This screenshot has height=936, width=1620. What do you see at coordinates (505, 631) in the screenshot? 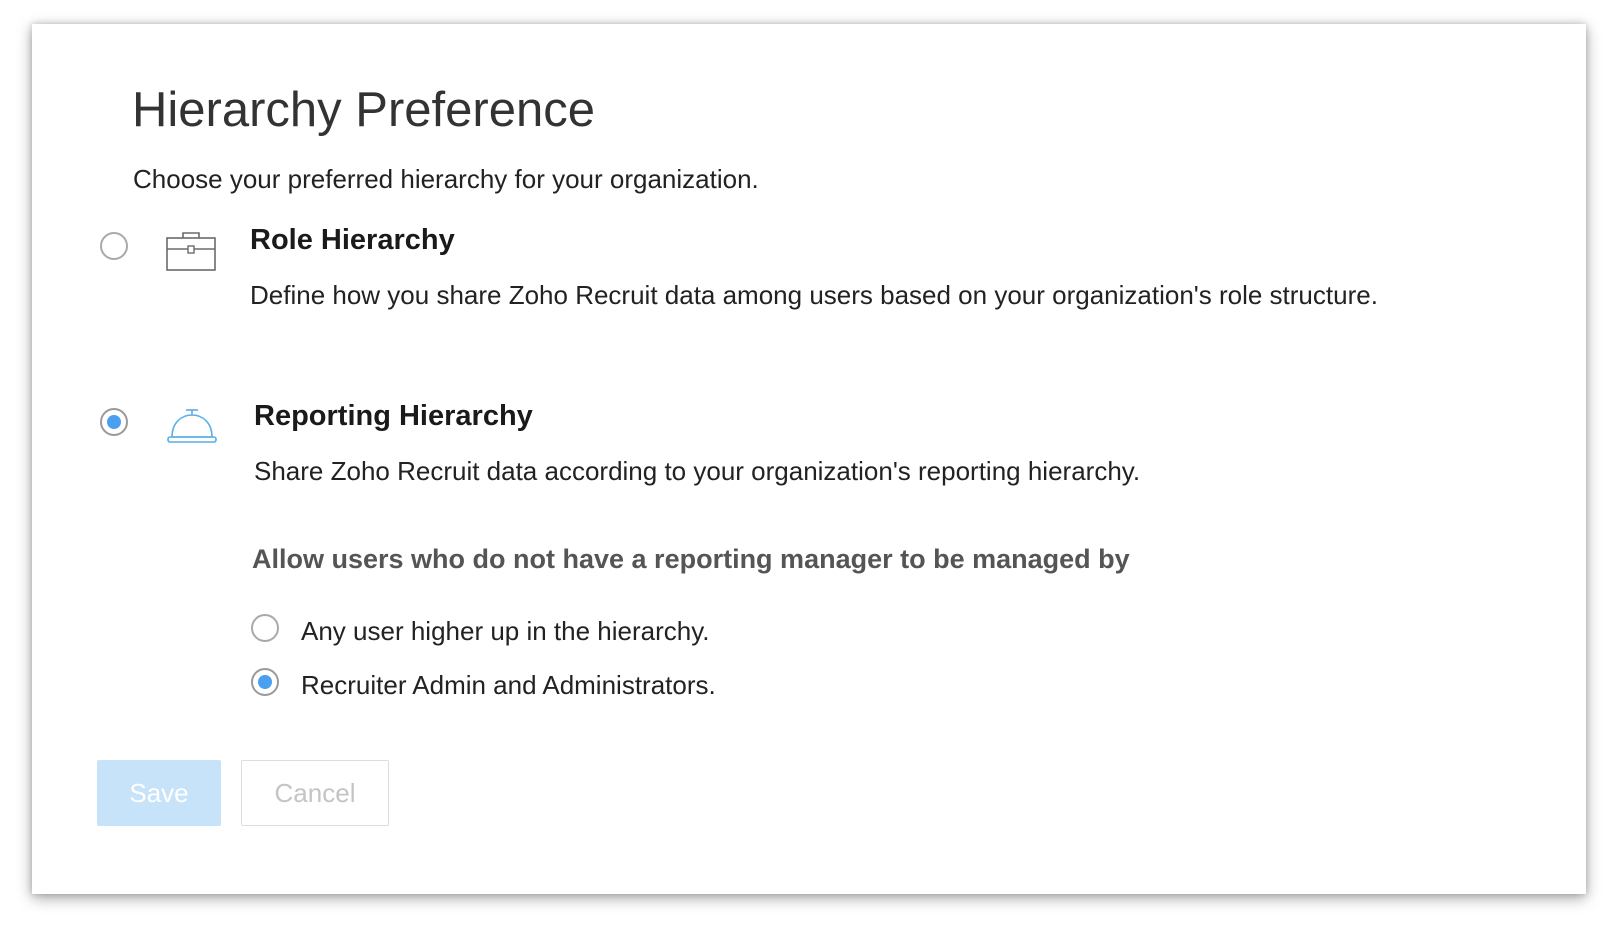
I see `any-higher-user-label: Any user higher up in the hierarchy.` at bounding box center [505, 631].